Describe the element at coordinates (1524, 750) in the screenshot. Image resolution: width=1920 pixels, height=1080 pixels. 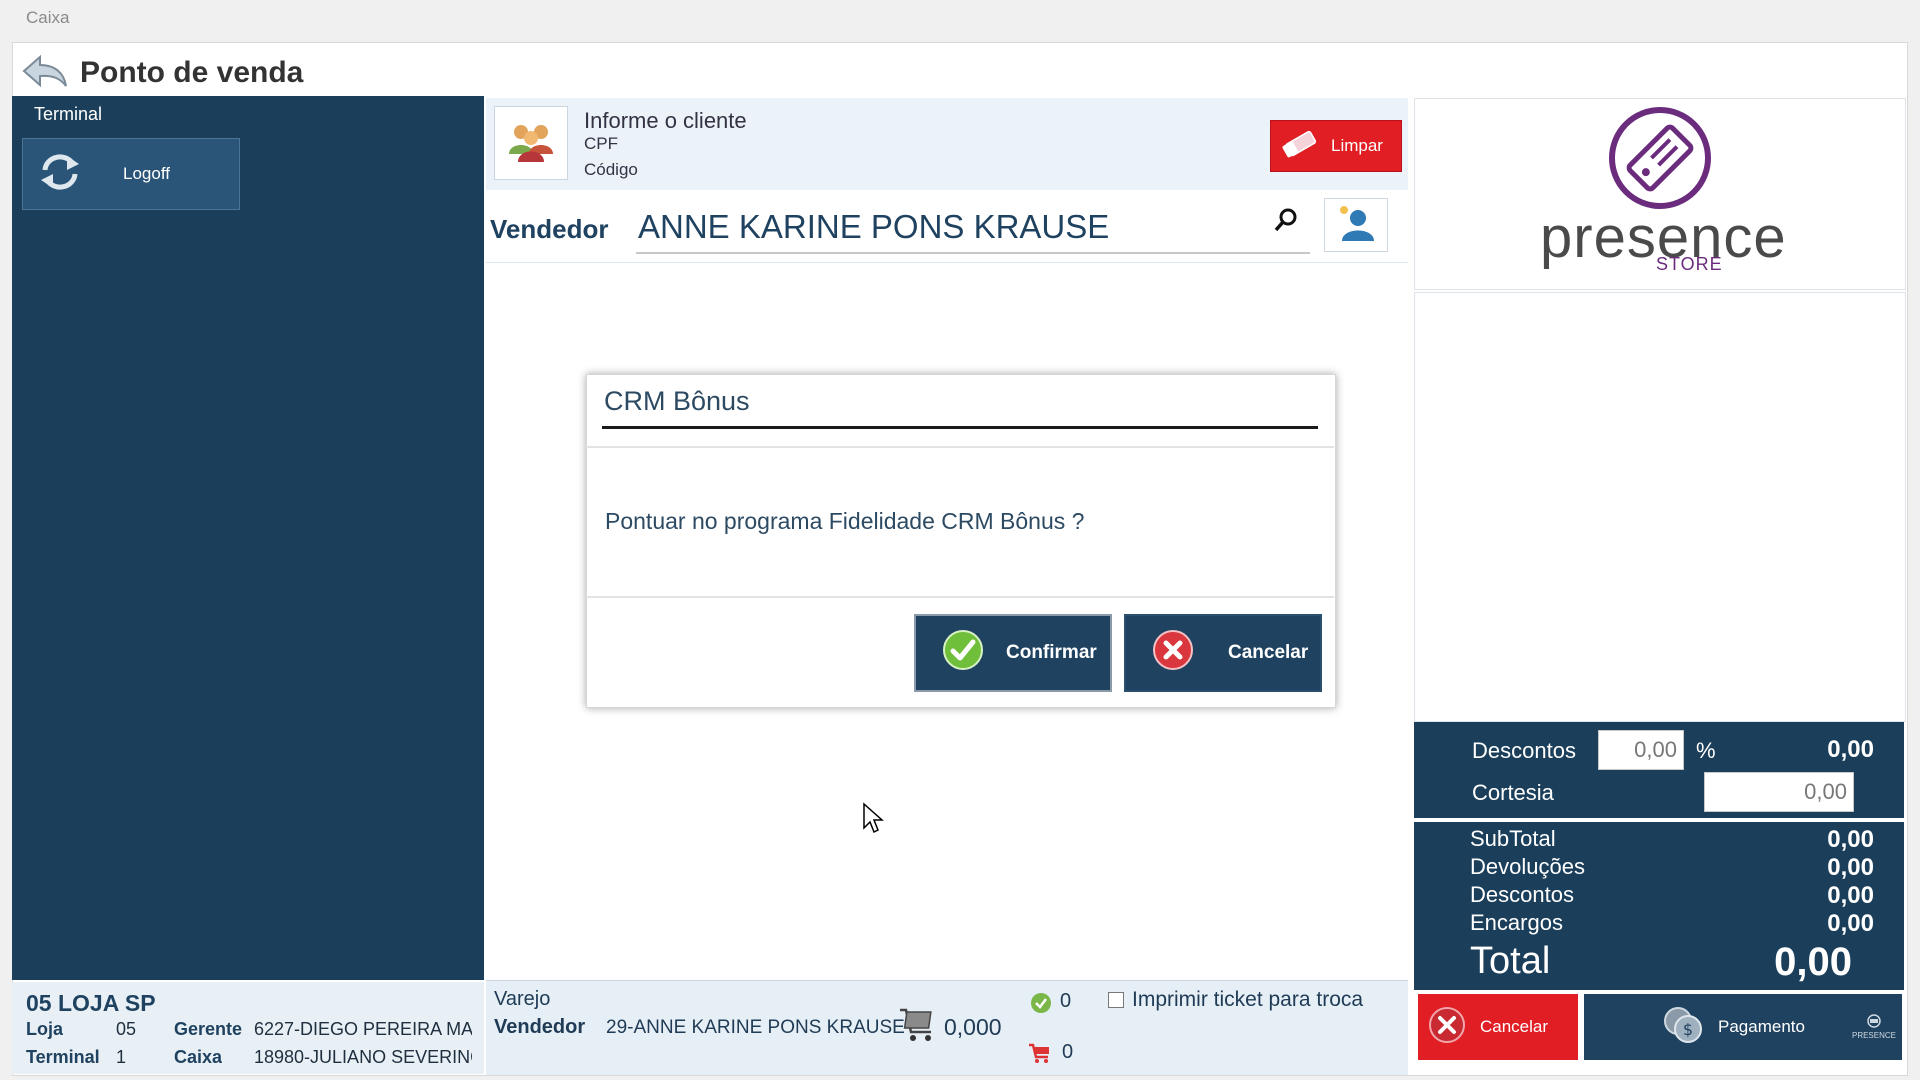
I see `discounts-label: Descontos` at that location.